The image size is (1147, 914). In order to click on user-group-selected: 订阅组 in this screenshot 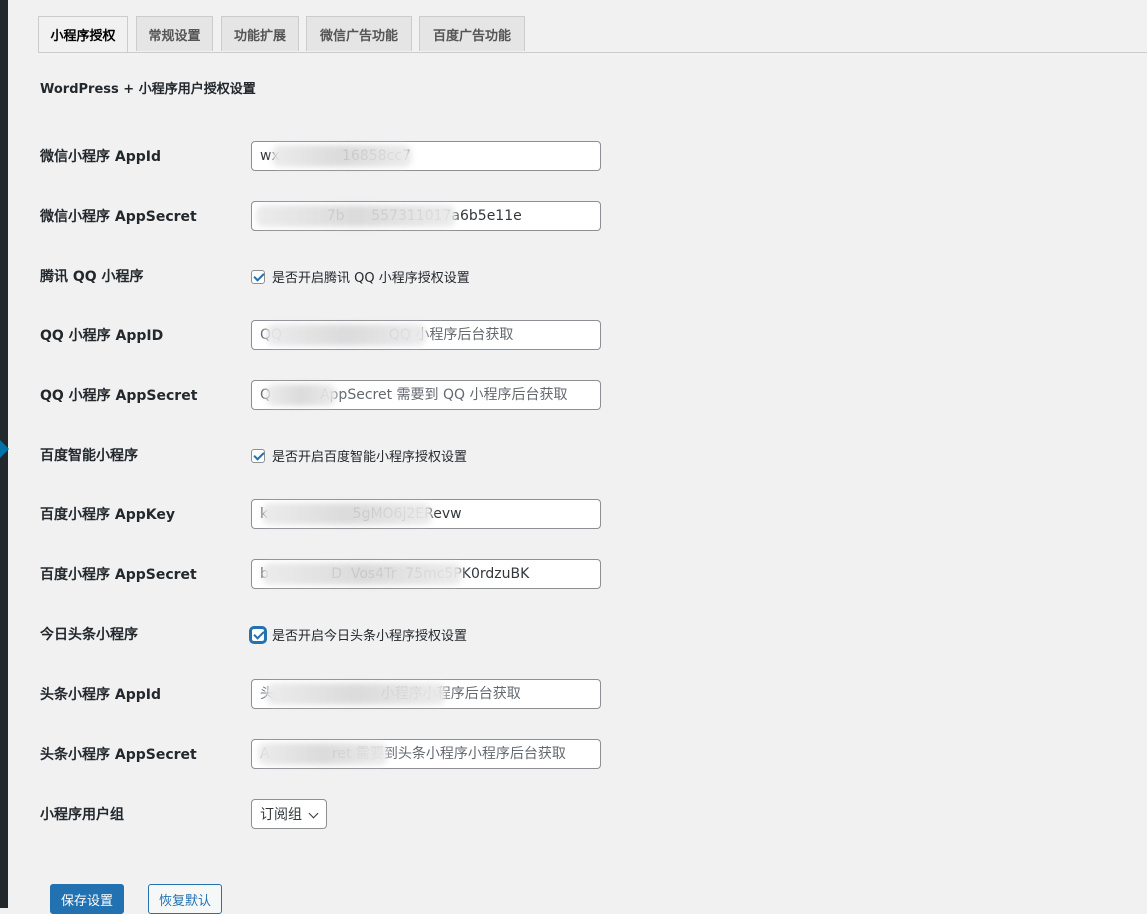, I will do `click(281, 815)`.